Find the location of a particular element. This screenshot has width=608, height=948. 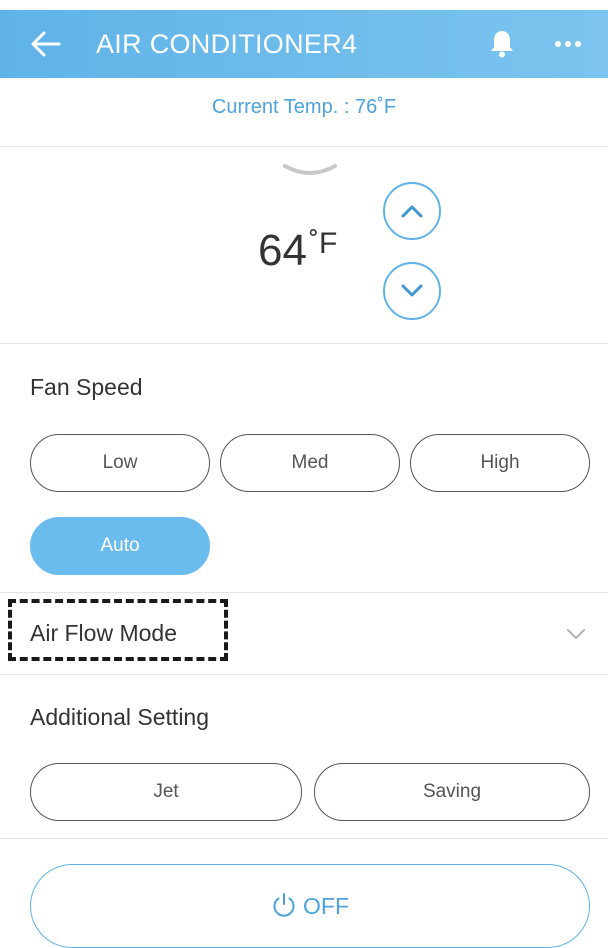

temperature-up-button is located at coordinates (412, 211).